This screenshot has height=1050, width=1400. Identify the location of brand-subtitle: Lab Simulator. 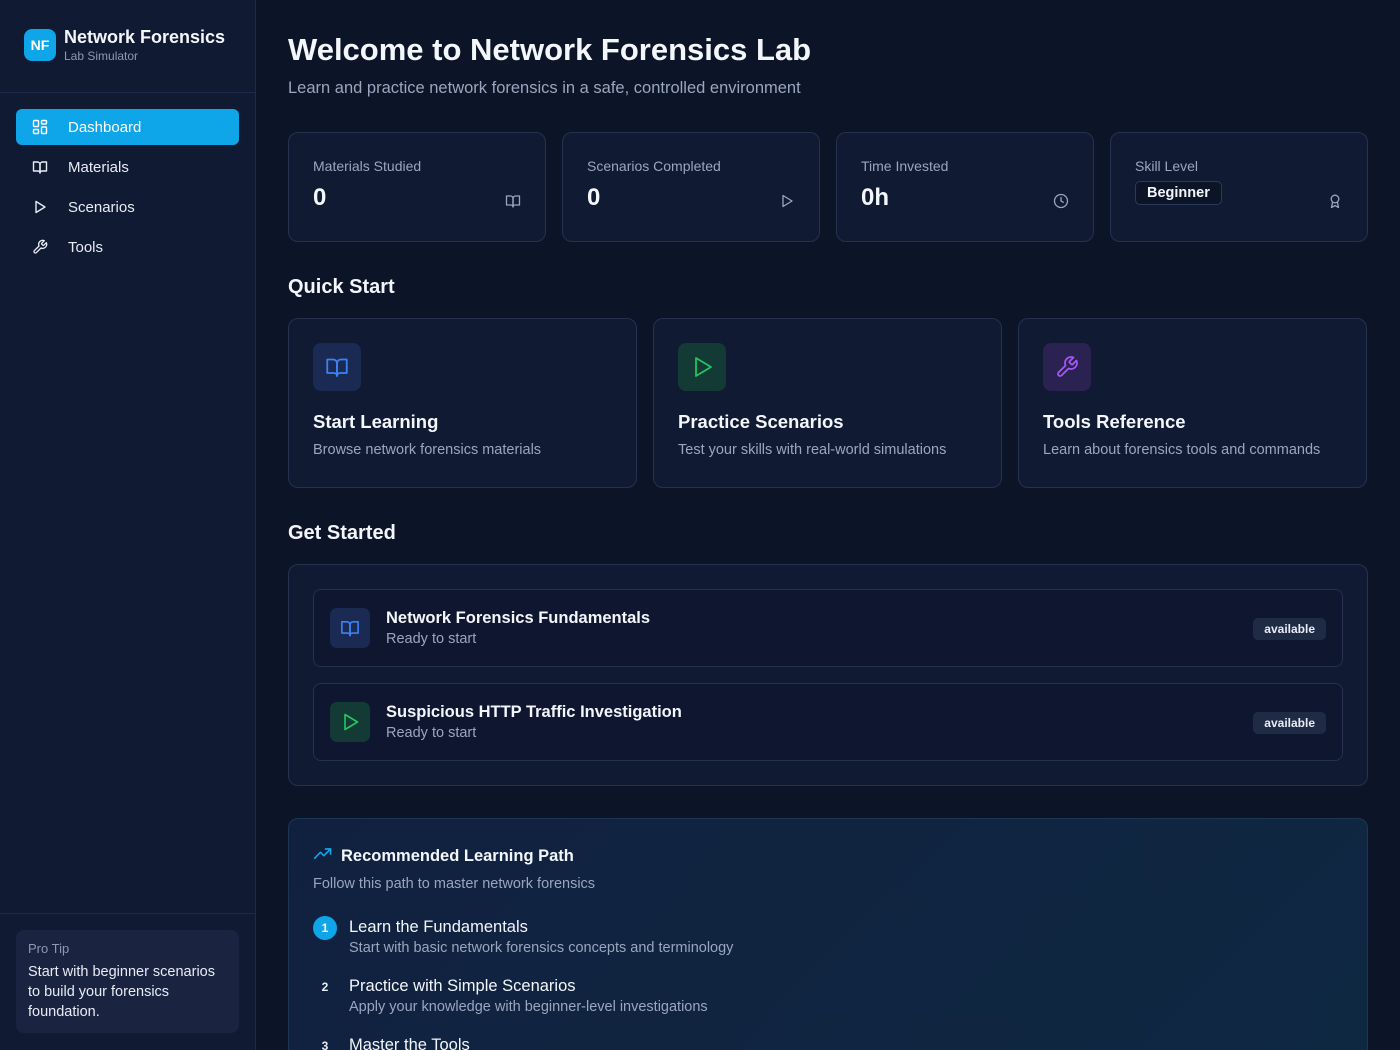
(101, 56).